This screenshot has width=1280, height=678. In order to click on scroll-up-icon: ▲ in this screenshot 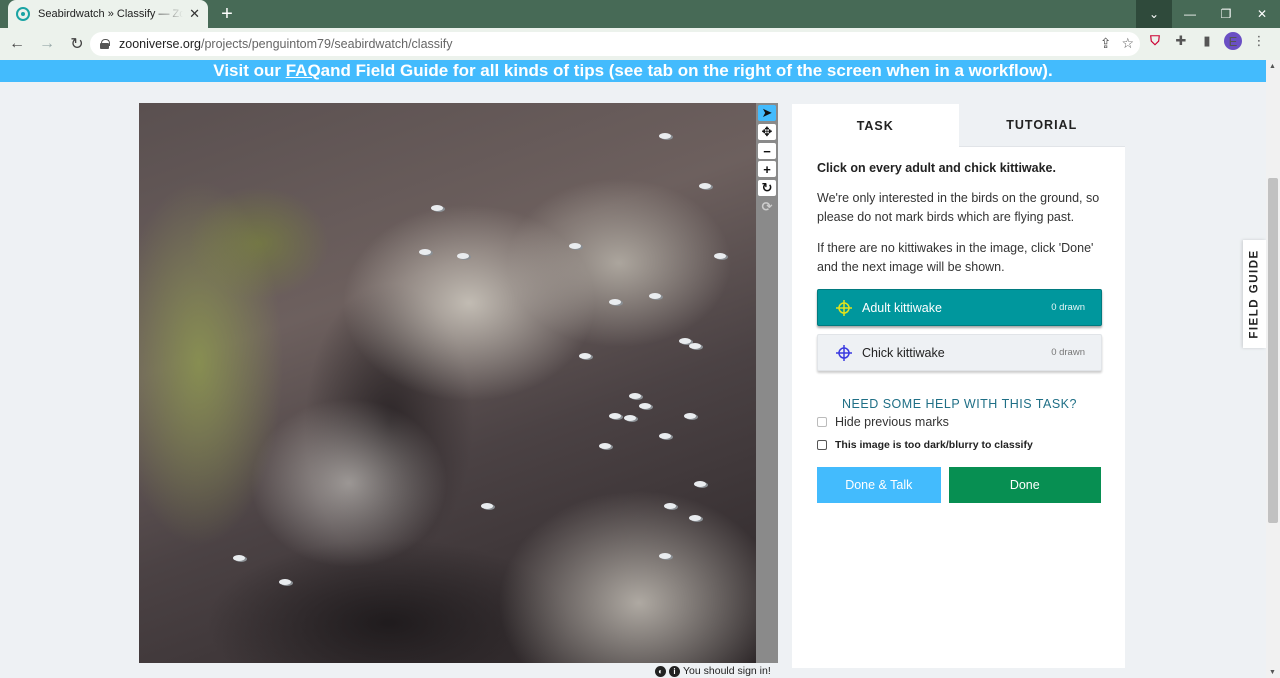, I will do `click(1272, 66)`.